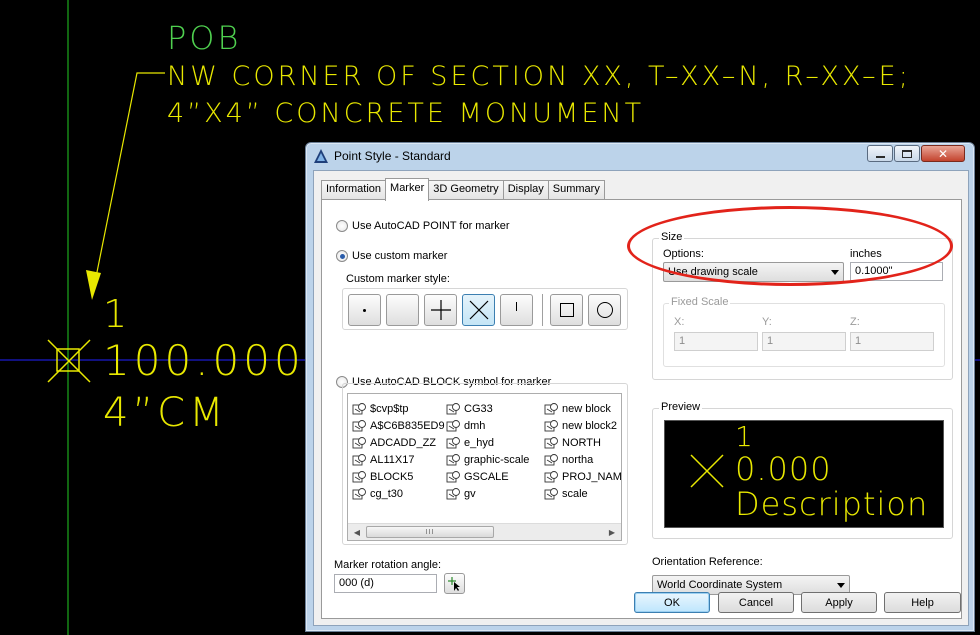  I want to click on scroll-thumb: III, so click(430, 532).